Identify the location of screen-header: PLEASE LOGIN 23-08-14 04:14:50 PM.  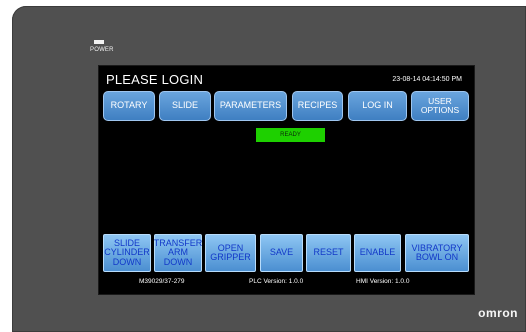
(286, 77).